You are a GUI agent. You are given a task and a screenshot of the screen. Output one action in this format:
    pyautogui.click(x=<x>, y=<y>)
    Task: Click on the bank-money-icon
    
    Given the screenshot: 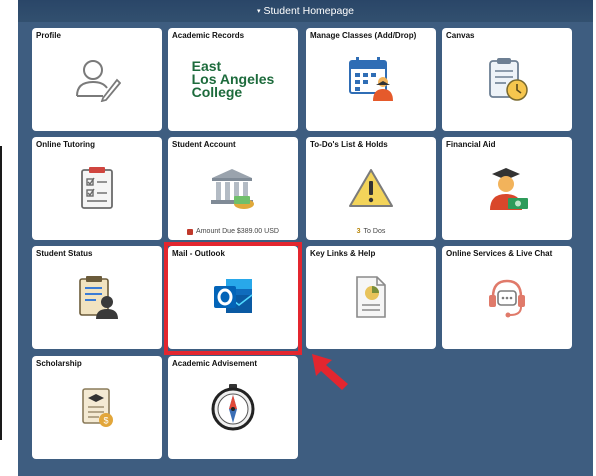 What is the action you would take?
    pyautogui.click(x=233, y=188)
    